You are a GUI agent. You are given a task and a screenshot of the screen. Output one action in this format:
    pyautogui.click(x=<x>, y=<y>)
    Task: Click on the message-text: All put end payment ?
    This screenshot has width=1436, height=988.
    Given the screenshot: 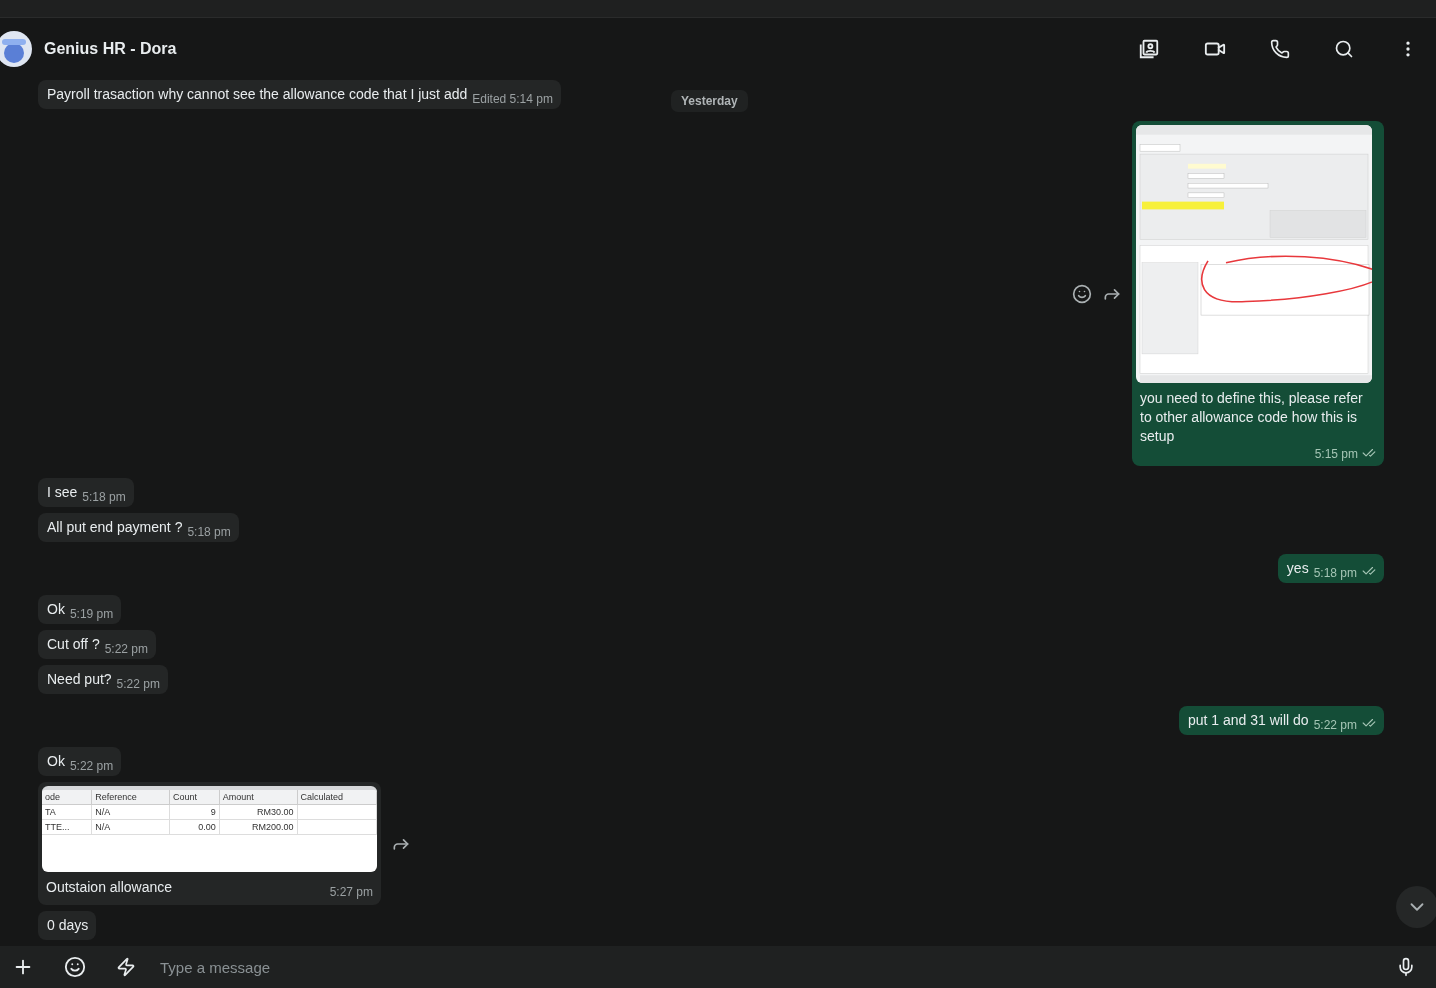 What is the action you would take?
    pyautogui.click(x=115, y=527)
    